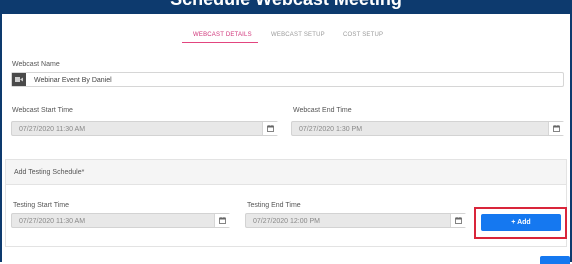 The width and height of the screenshot is (572, 264). Describe the element at coordinates (355, 220) in the screenshot. I see `testing-end-field: 07/27/2020 12:00 PM` at that location.